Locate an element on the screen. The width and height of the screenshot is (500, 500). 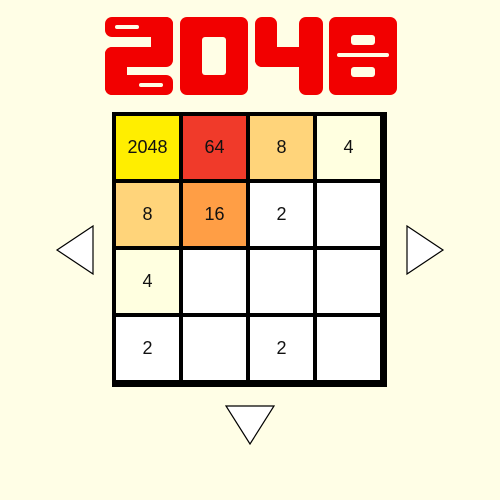
down-arrow-icon is located at coordinates (250, 425).